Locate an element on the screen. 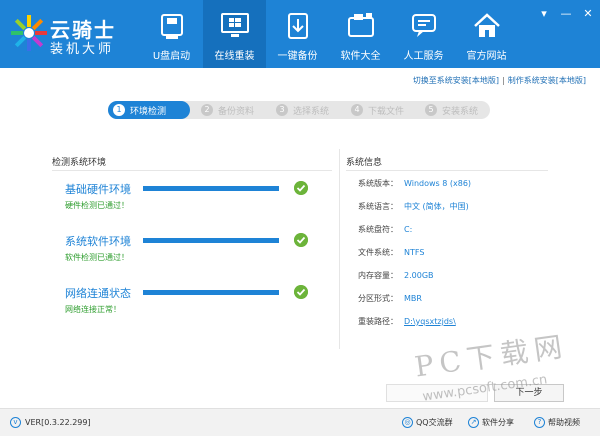  version-info: v VER[0.3.22.299] is located at coordinates (50, 422).